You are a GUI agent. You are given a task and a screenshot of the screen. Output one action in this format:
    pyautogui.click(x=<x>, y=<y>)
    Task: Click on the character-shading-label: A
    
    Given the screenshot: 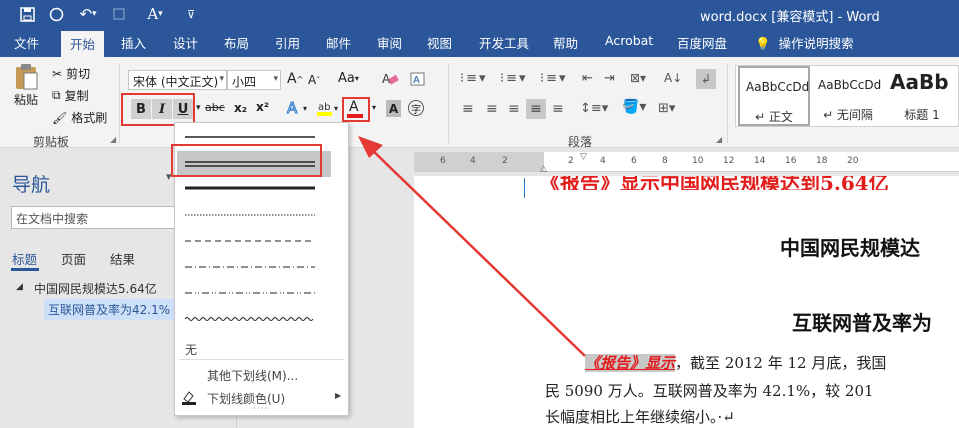 What is the action you would take?
    pyautogui.click(x=393, y=108)
    